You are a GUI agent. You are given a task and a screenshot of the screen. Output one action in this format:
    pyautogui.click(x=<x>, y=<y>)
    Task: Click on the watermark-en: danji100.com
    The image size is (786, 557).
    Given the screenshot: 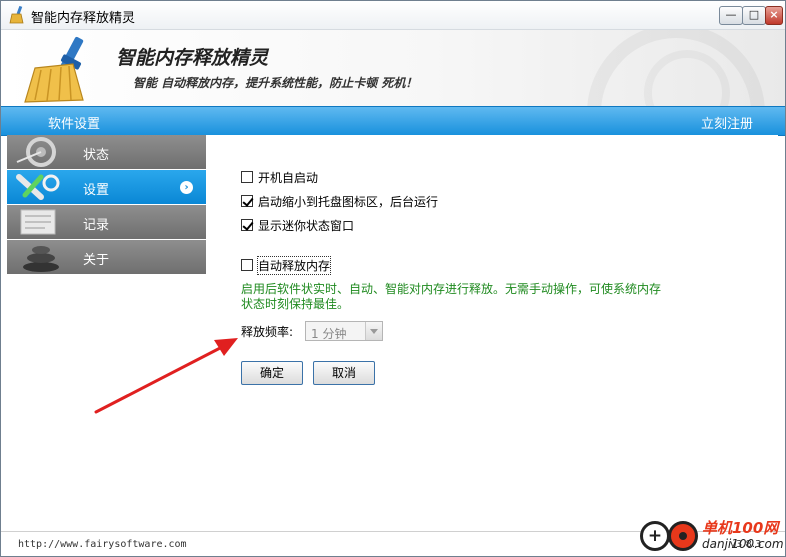 What is the action you would take?
    pyautogui.click(x=743, y=544)
    